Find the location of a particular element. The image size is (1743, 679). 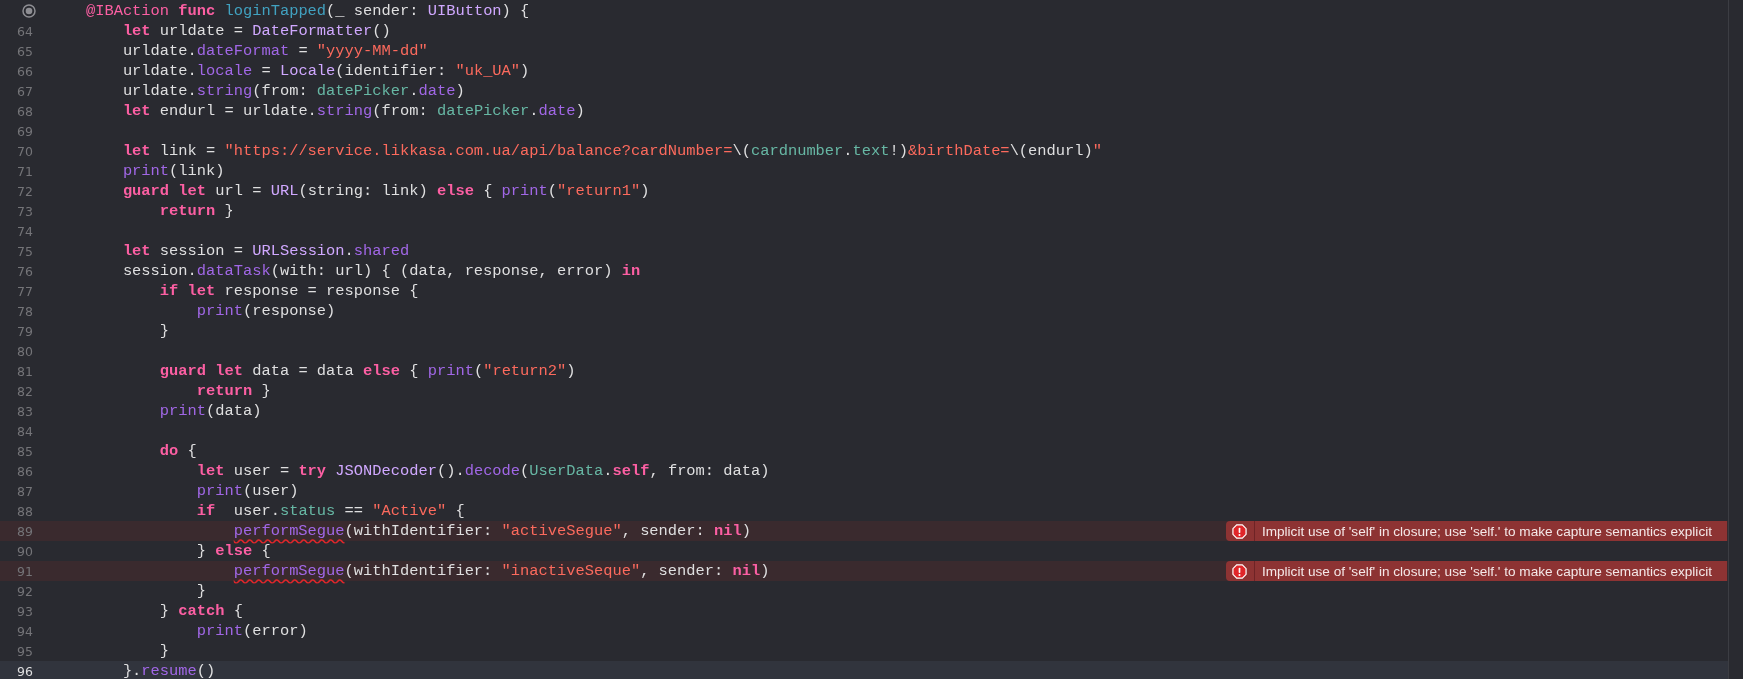

code-line: performSegue(withIdentifier: "activeSegue", sender: nil) is located at coordinates (491, 531).